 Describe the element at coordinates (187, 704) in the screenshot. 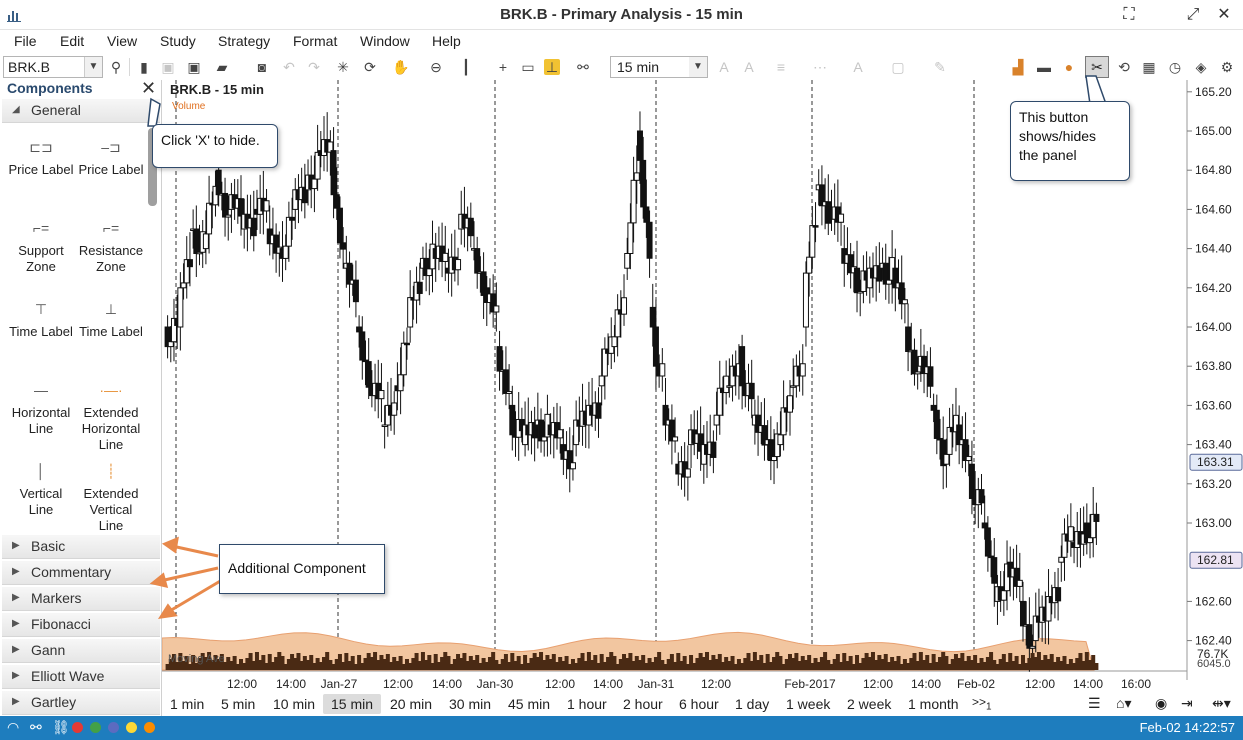

I see `interval-1-min: 1 min` at that location.